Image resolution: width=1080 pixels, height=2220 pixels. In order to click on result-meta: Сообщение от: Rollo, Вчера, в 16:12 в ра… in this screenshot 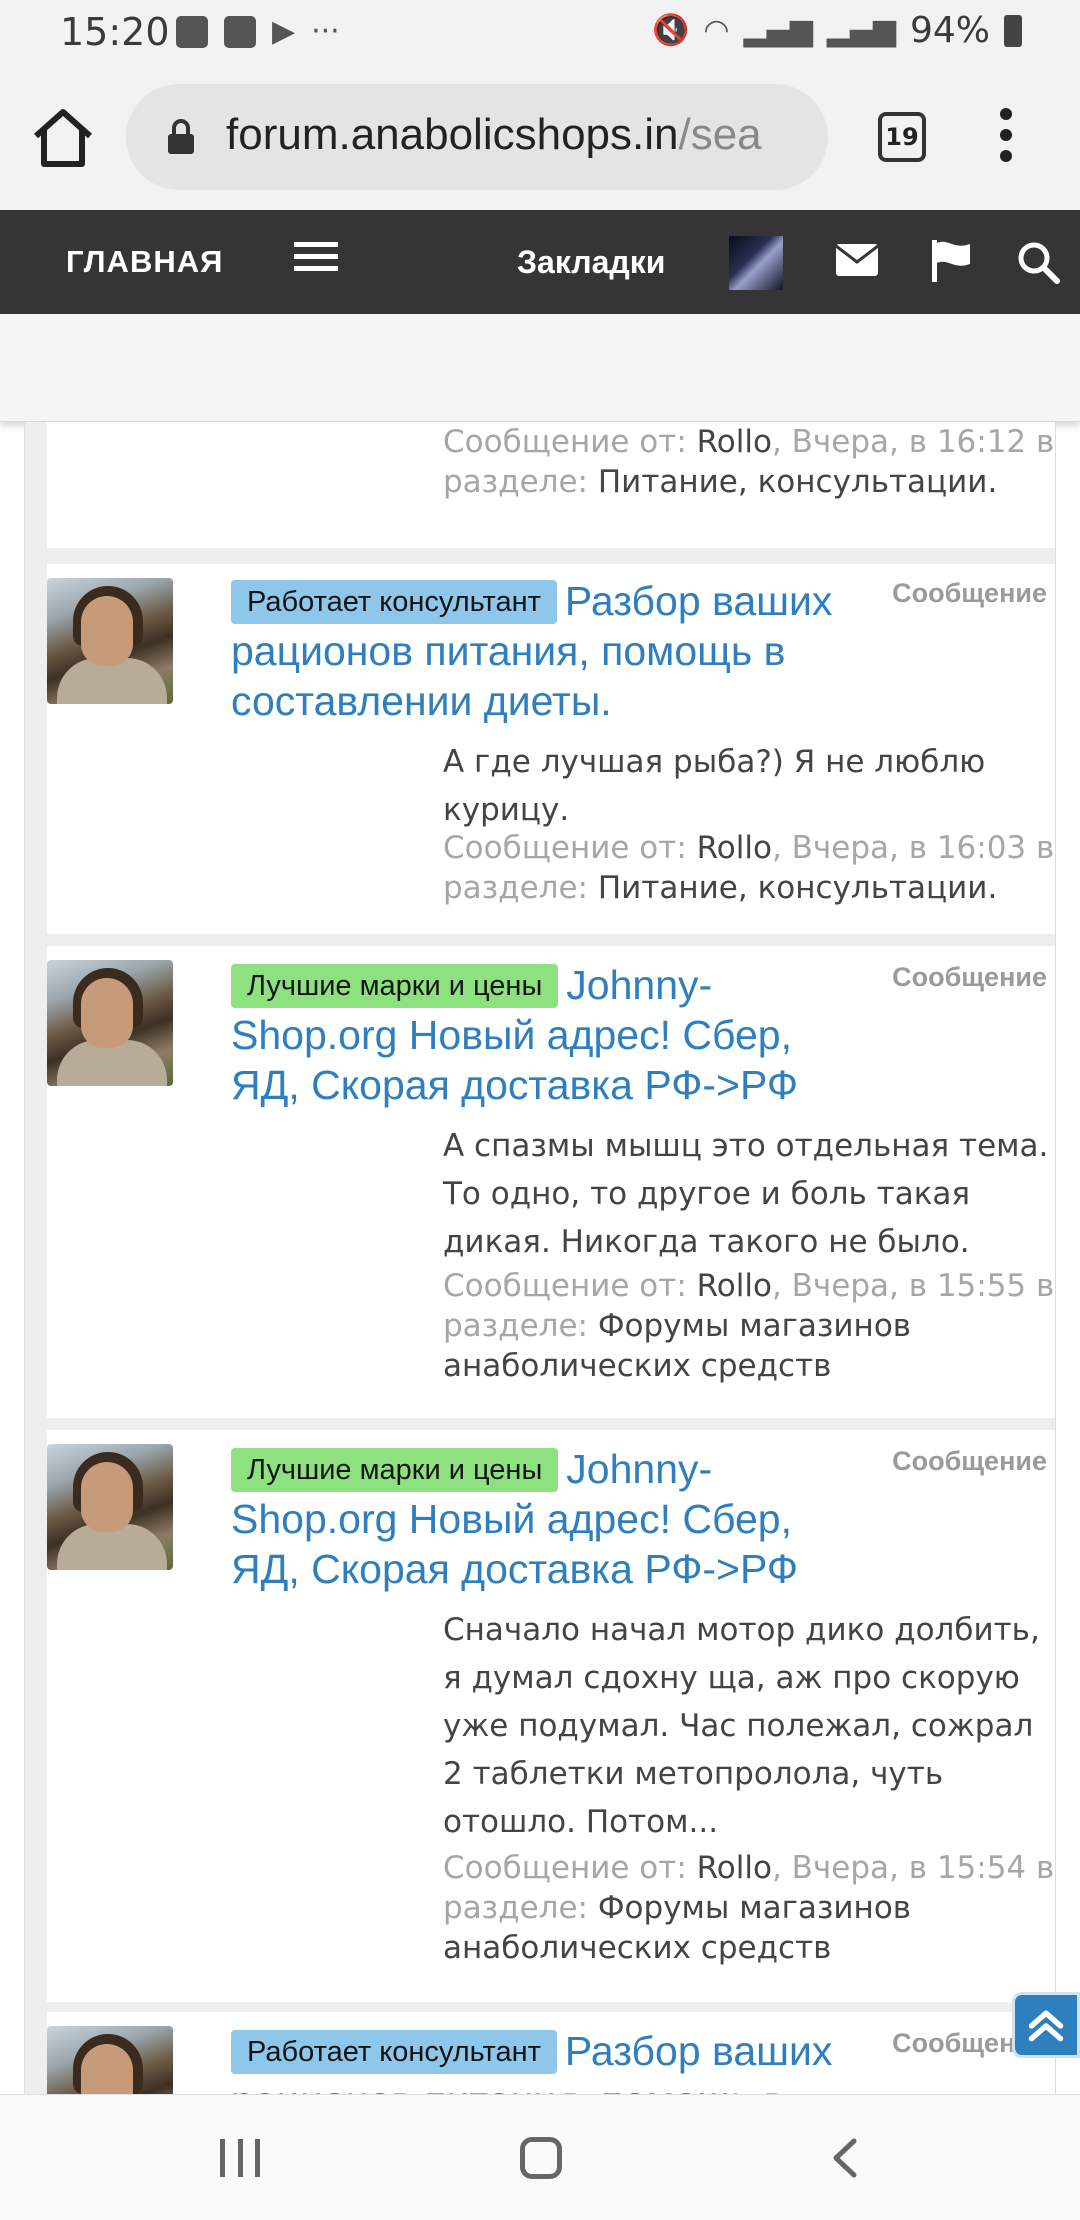, I will do `click(749, 462)`.